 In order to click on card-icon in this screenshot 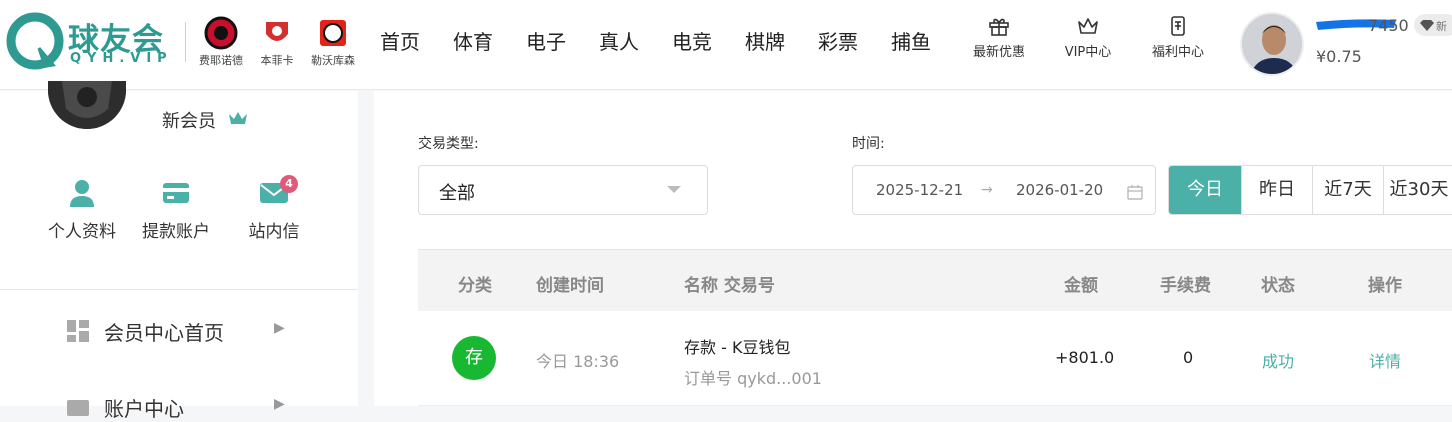, I will do `click(176, 193)`.